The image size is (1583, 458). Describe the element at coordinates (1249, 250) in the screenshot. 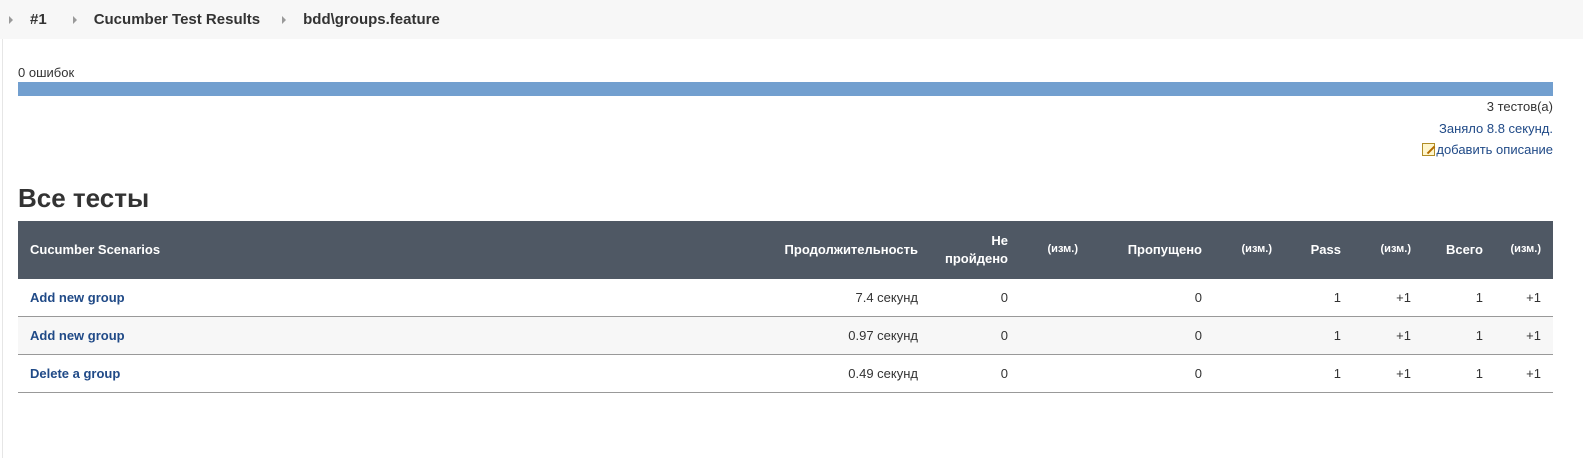

I see `col-header-skipped-diff: (изм.)` at that location.